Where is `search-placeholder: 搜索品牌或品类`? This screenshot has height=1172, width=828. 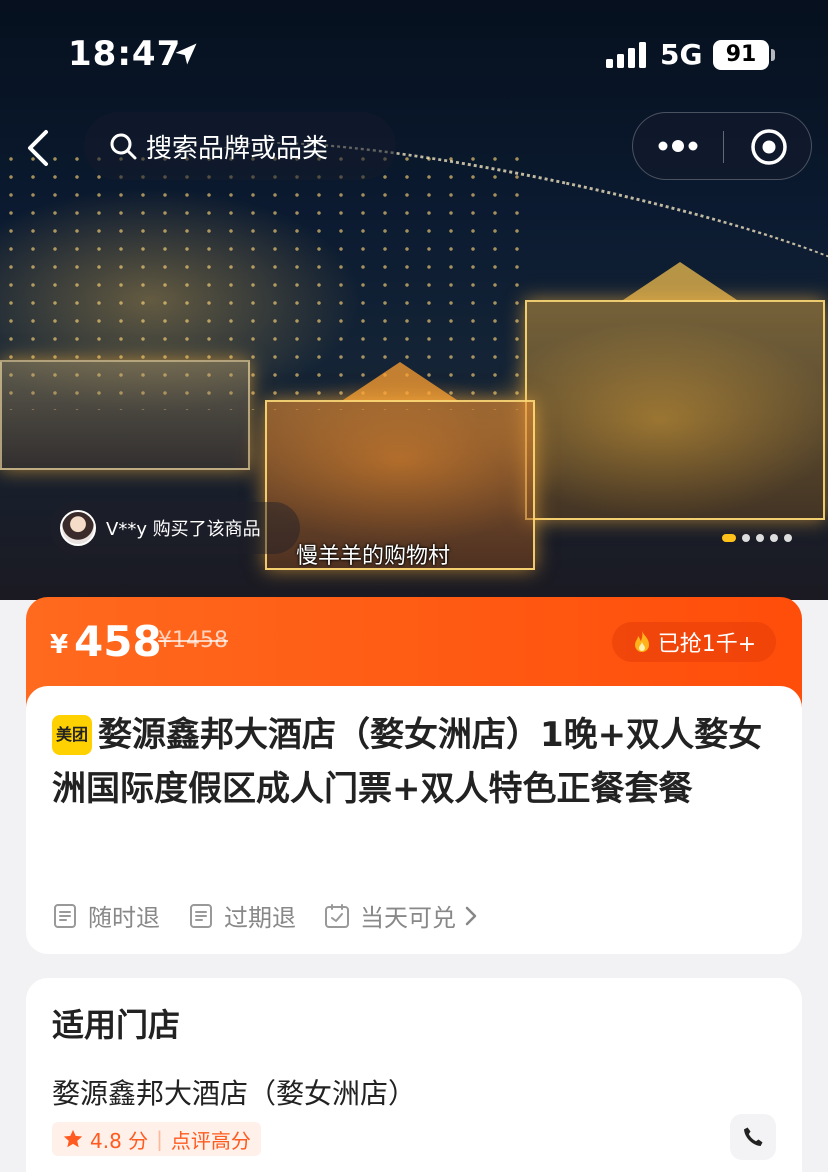
search-placeholder: 搜索品牌或品类 is located at coordinates (237, 148).